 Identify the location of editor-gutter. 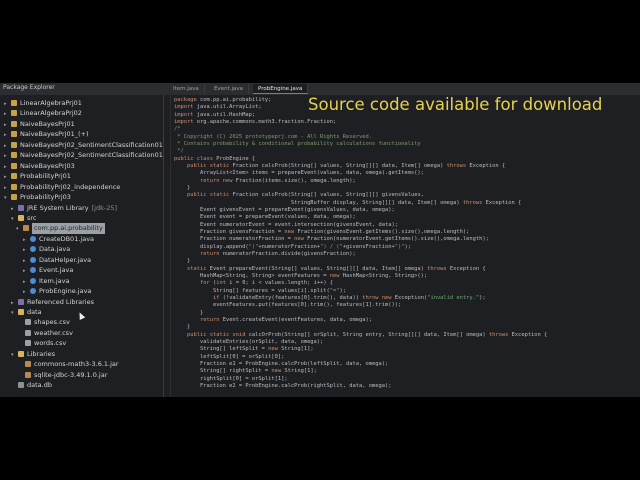
(170, 246).